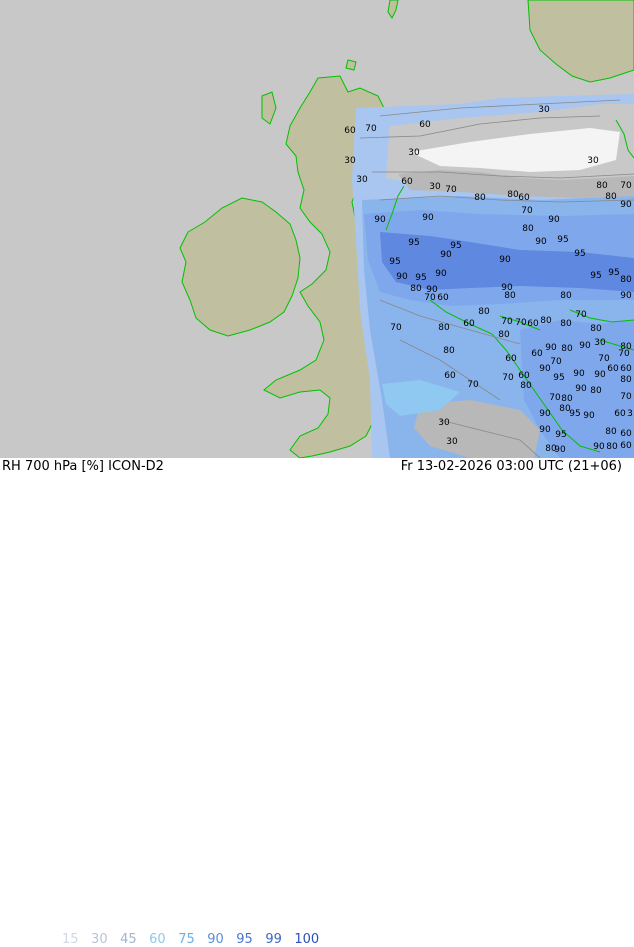 The height and width of the screenshot is (947, 634). What do you see at coordinates (99, 939) in the screenshot?
I see `legend-value: 30` at bounding box center [99, 939].